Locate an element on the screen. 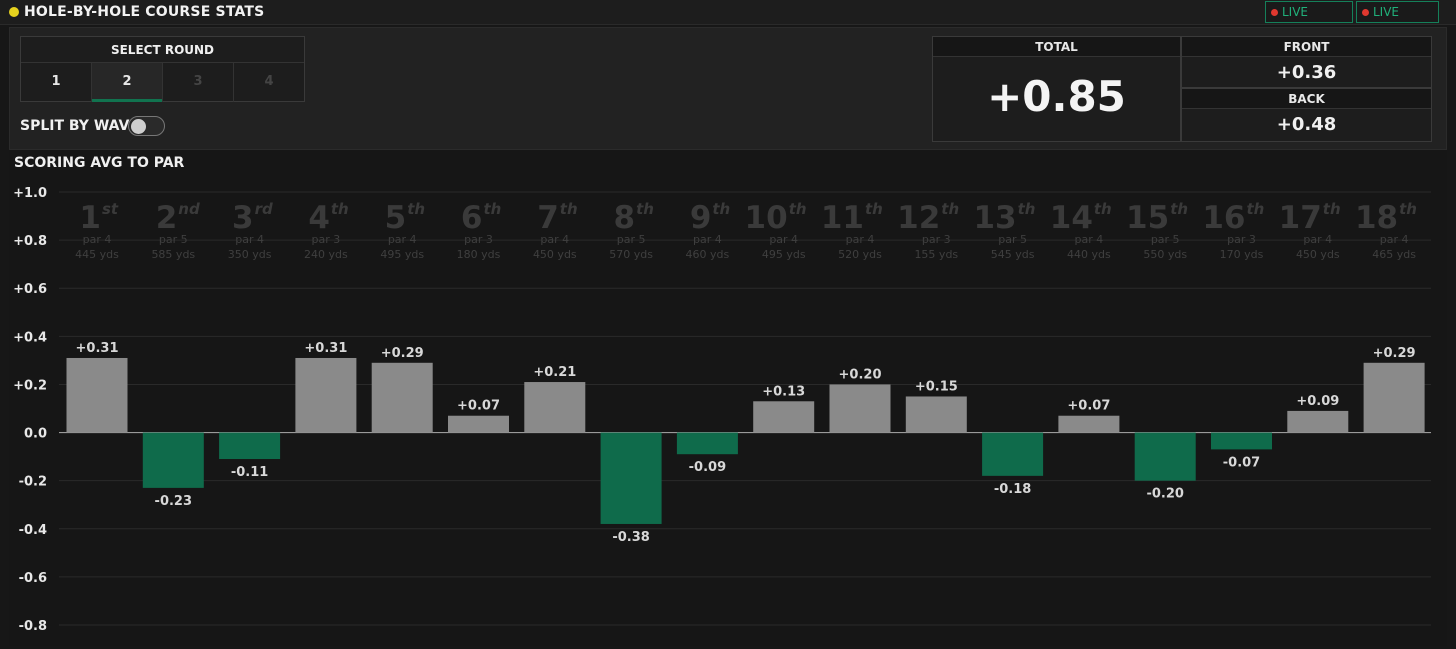  hole-yards: 445 yds is located at coordinates (97, 254).